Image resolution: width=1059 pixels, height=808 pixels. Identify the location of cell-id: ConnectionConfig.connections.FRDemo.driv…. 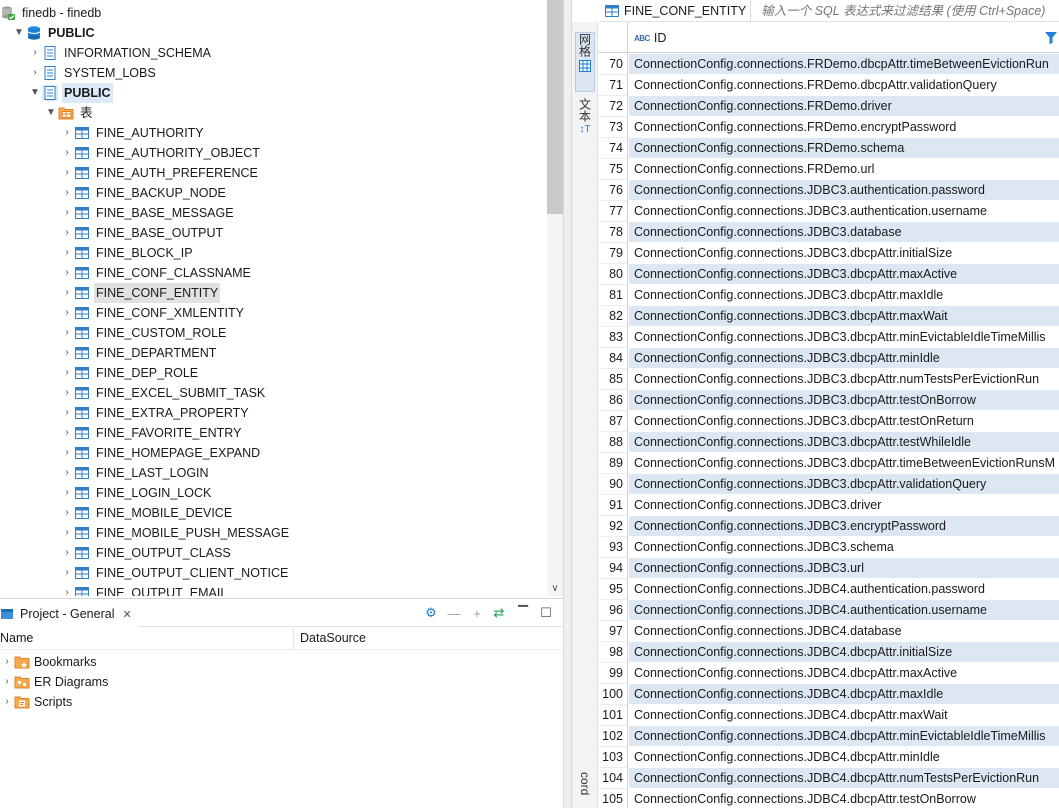
(844, 106).